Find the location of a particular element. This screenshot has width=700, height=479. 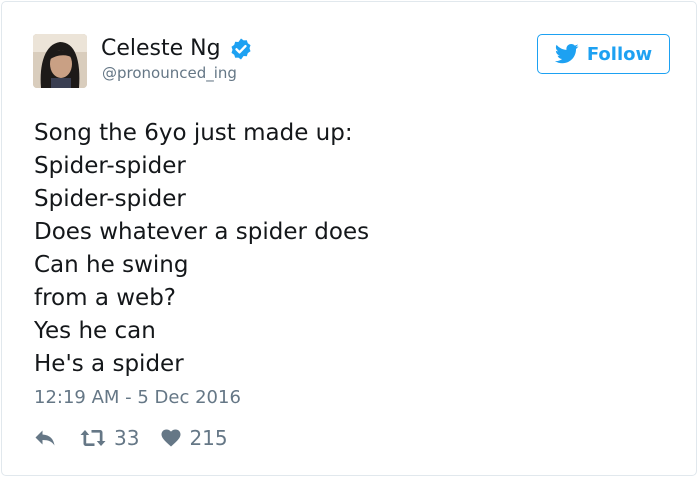

tweet-line: He's a spider is located at coordinates (109, 364).